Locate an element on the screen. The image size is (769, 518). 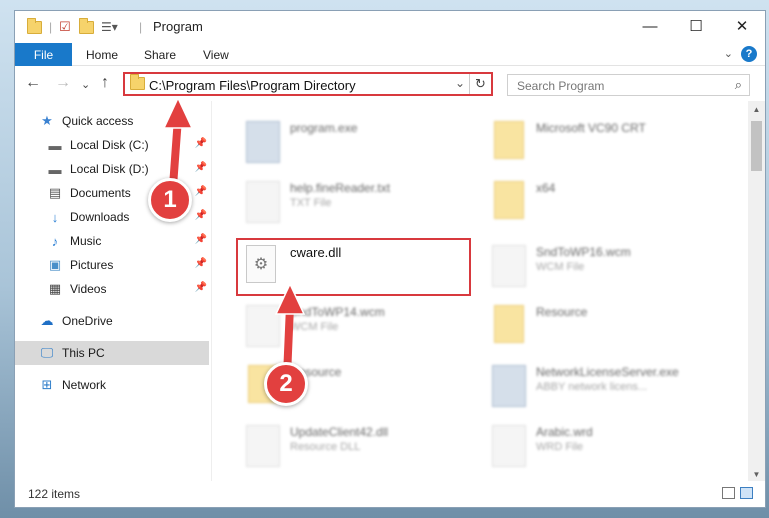
cloud-icon: ☁ is located at coordinates (47, 320).